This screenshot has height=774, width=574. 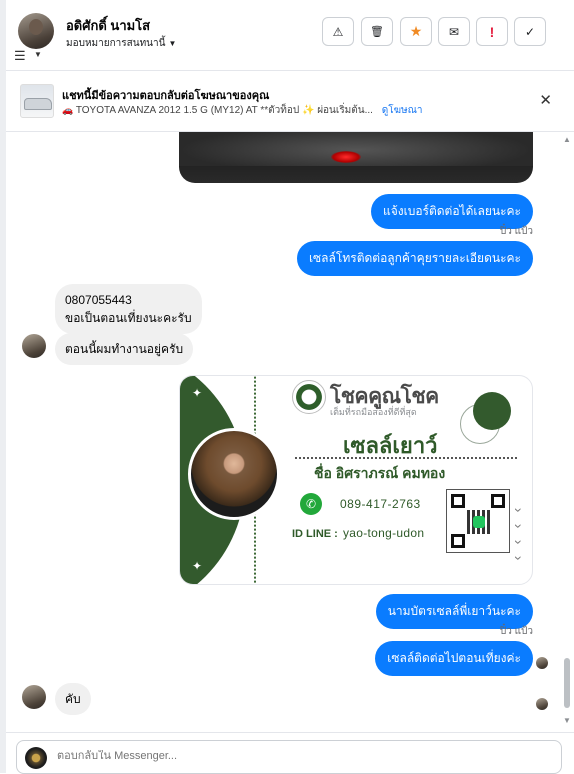 I want to click on assign-conversation-dropdown: มอบหมายการสนทนานี้ ▼, so click(x=121, y=43).